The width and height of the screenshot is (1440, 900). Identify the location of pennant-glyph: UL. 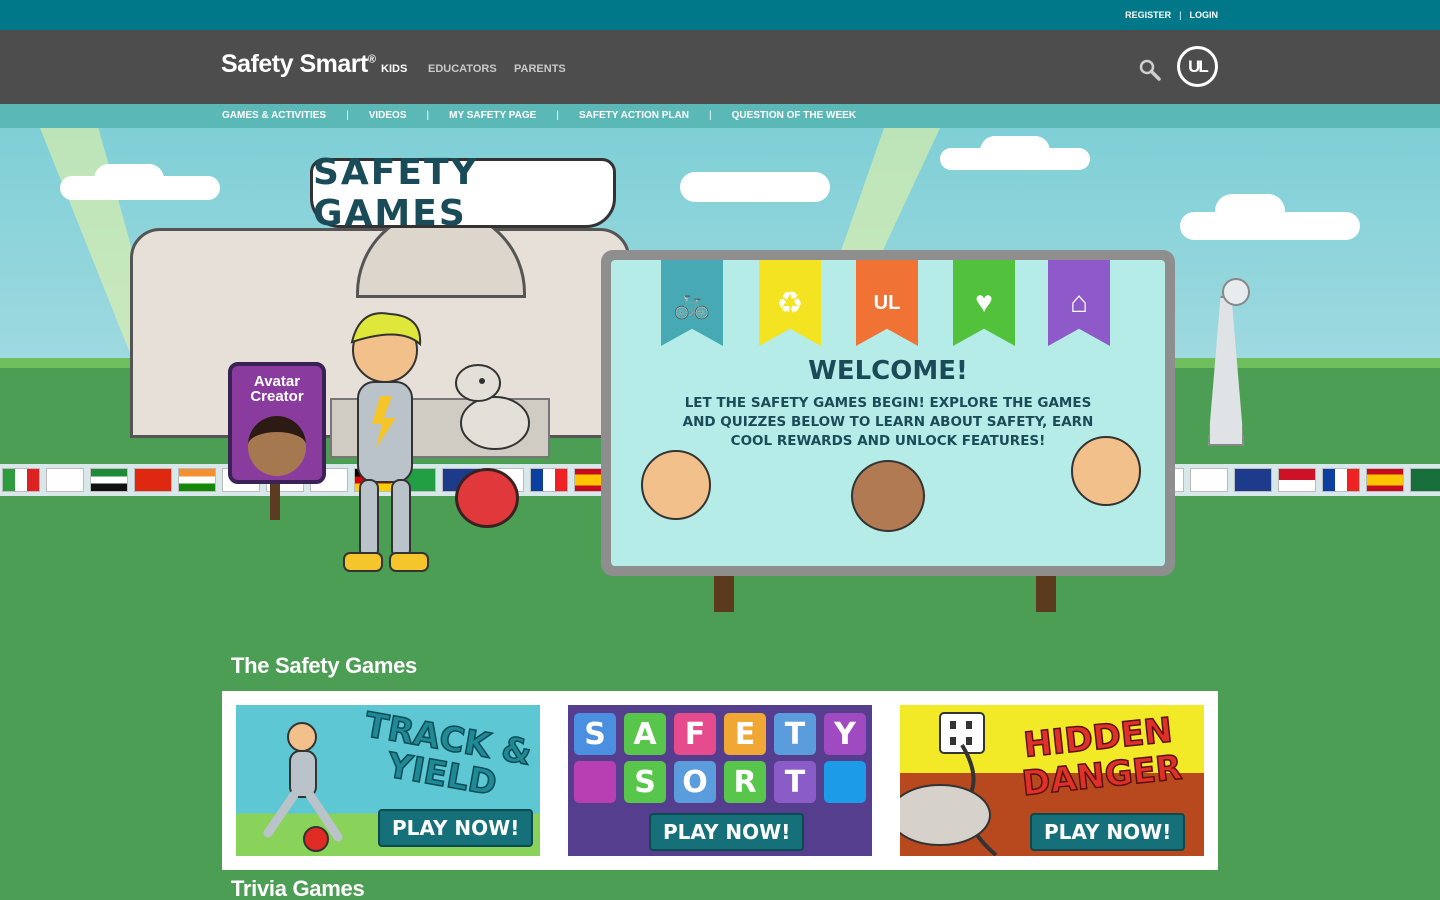
(887, 302).